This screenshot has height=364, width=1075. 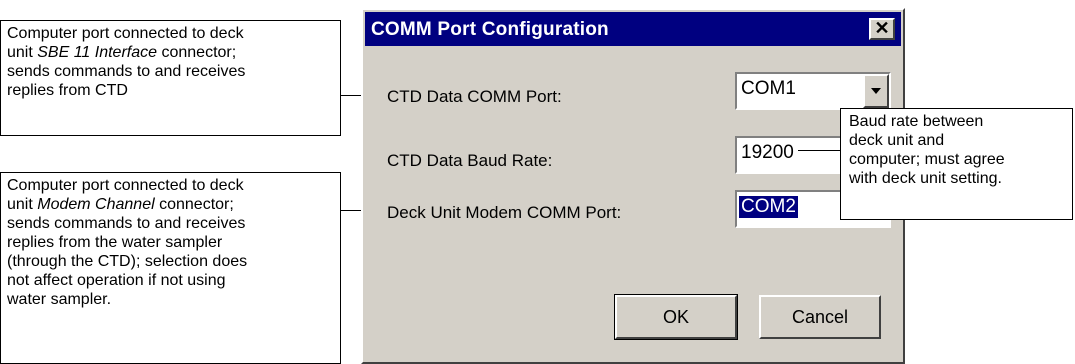 I want to click on callout-line: deck unit and, so click(x=897, y=140).